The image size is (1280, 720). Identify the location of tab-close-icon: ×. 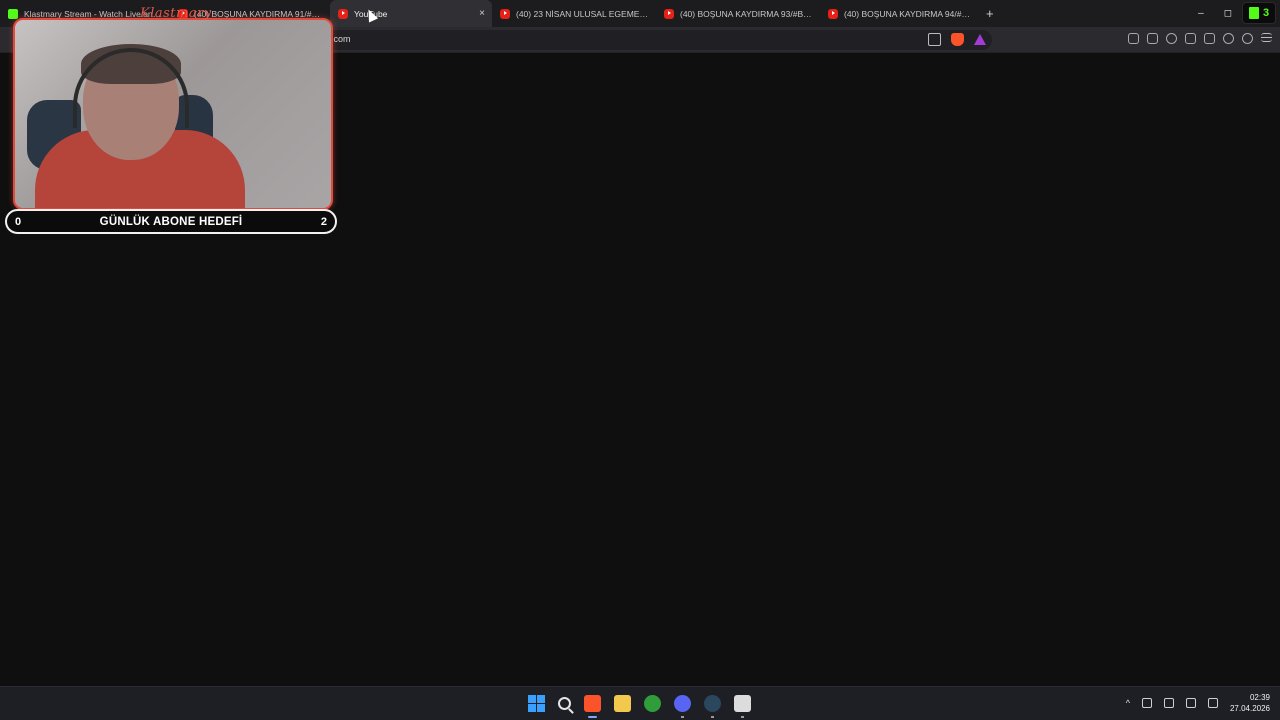
(482, 13).